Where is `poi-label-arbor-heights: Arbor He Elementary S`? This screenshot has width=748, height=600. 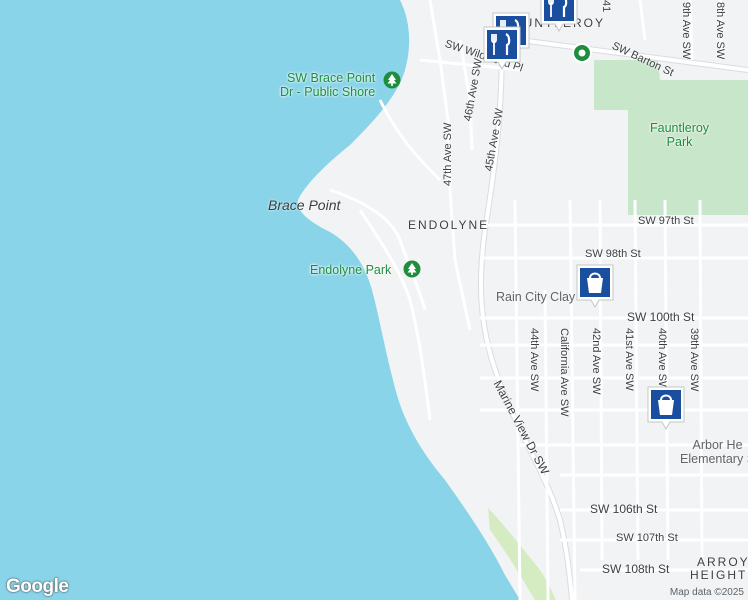 poi-label-arbor-heights: Arbor He Elementary S is located at coordinates (714, 452).